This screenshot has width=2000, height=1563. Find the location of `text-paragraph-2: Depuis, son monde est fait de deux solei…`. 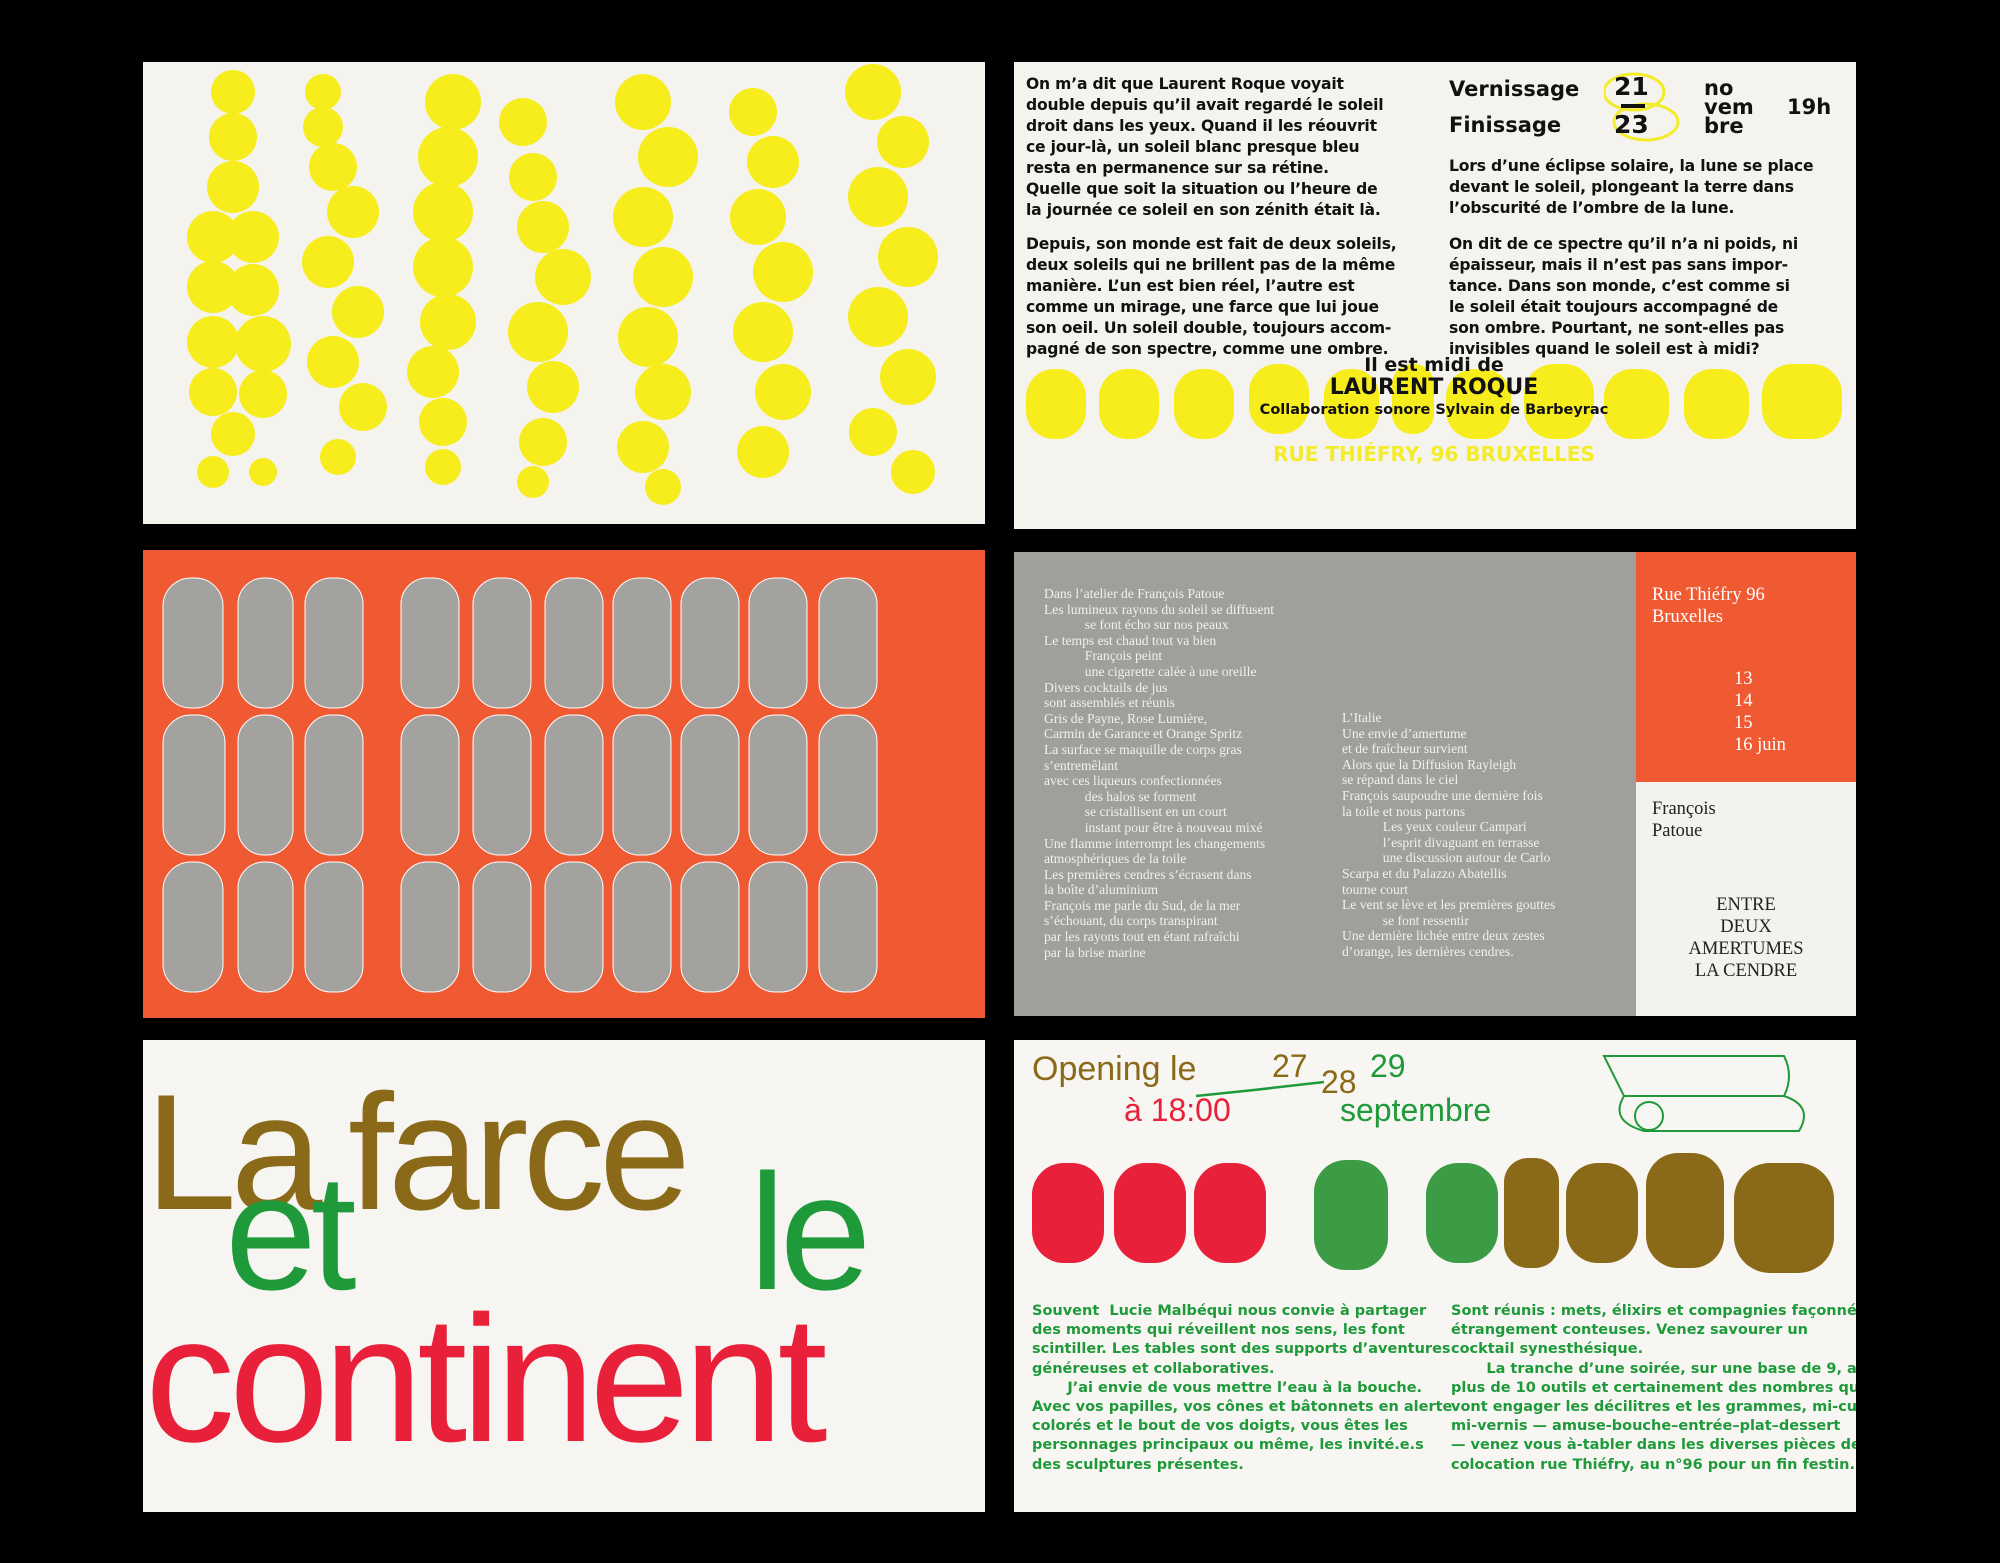

text-paragraph-2: Depuis, son monde est fait de deux solei… is located at coordinates (1211, 296).